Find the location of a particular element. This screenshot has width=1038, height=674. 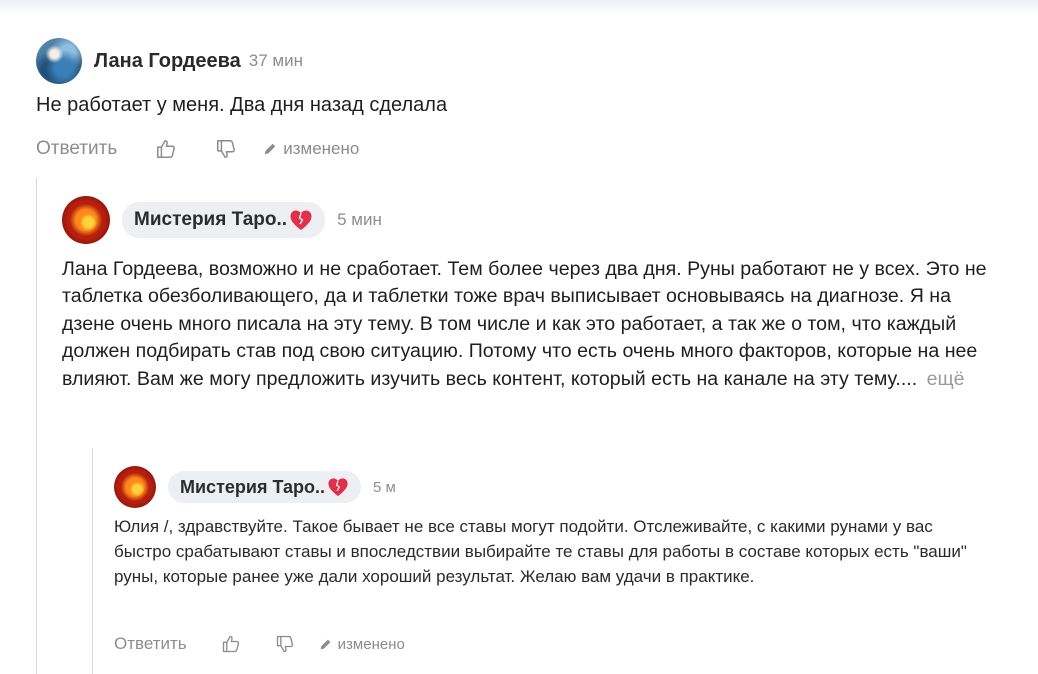

reply-actions: Ответить изменено is located at coordinates (259, 644).